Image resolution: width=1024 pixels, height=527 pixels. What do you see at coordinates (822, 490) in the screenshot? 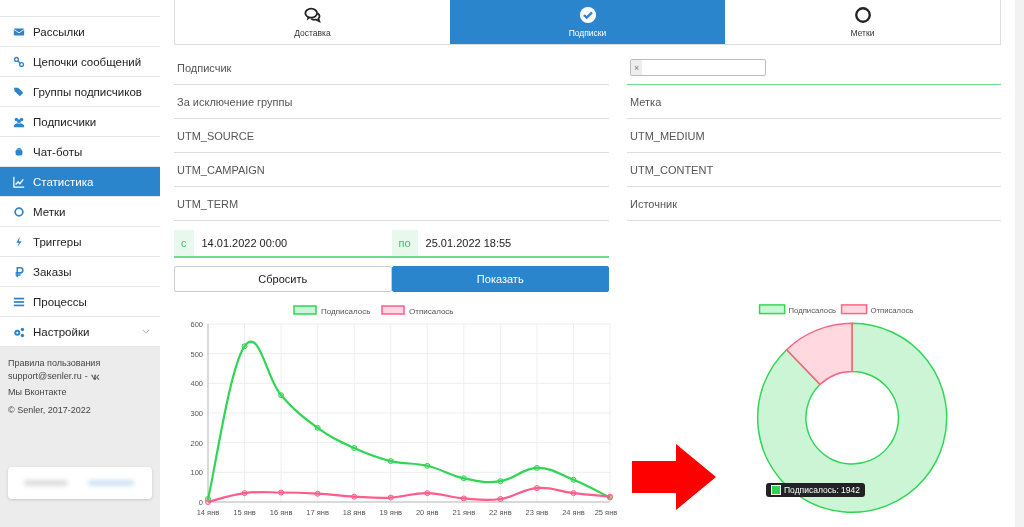
I see `tooltip-text: Подписалось: 1942` at bounding box center [822, 490].